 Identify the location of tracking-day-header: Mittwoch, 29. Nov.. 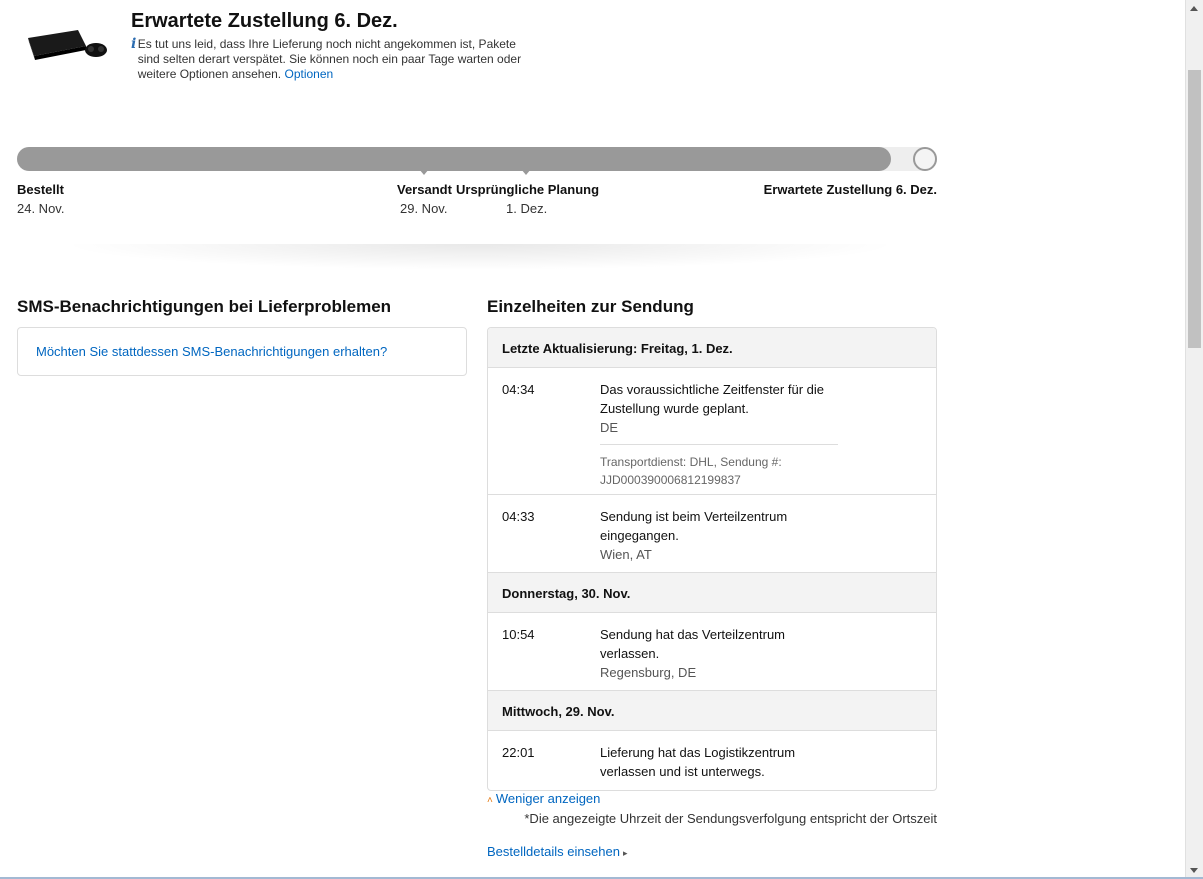
(712, 711).